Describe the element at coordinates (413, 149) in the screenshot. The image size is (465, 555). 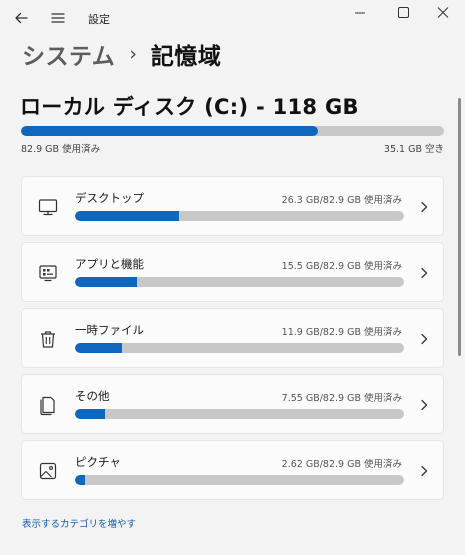
I see `drive-free-label: 35.1 GB 空き` at that location.